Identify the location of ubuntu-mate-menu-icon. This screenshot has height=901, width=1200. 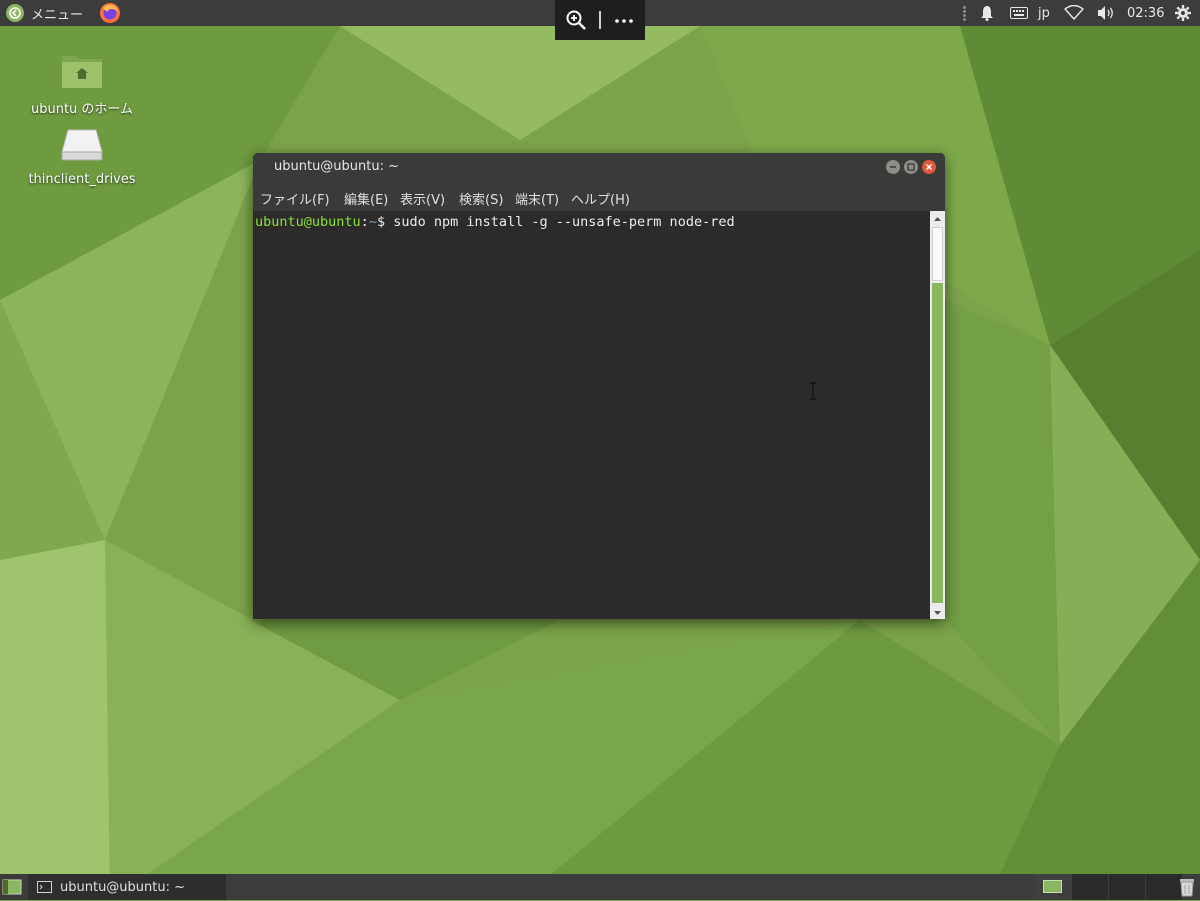
(15, 13).